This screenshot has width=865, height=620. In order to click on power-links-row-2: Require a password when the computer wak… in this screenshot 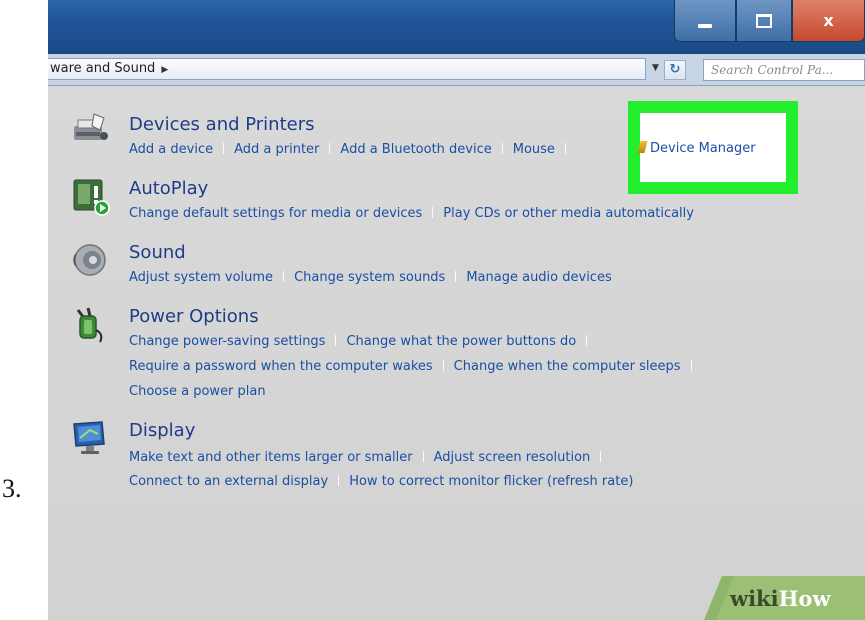, I will do `click(415, 366)`.